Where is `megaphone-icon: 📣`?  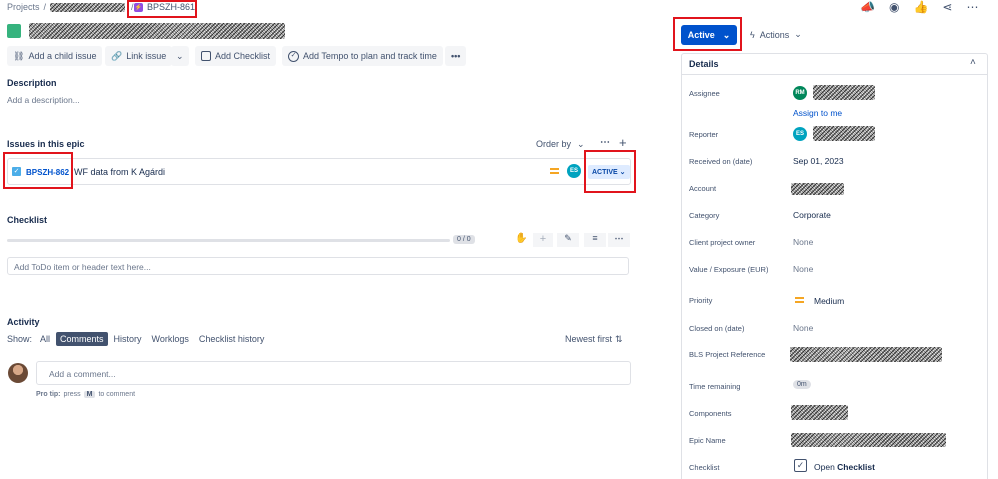
megaphone-icon: 📣 is located at coordinates (867, 7).